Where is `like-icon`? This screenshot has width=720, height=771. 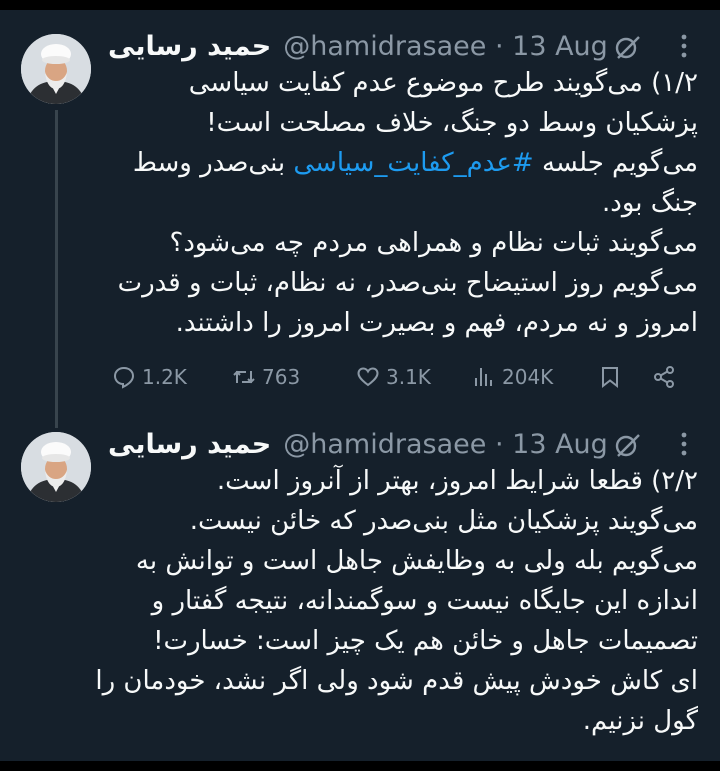
like-icon is located at coordinates (368, 377).